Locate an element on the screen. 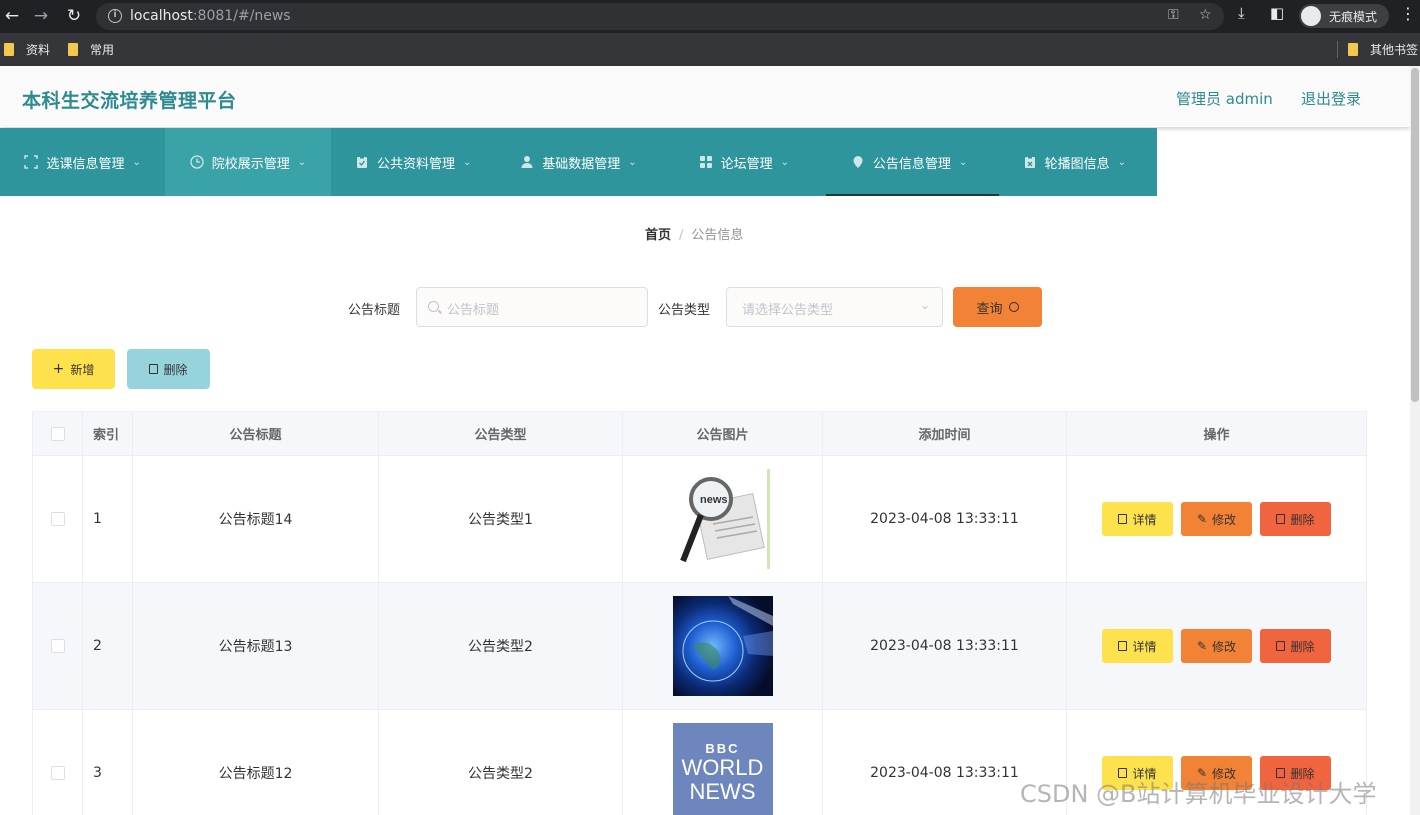  type-select: 请选择公告类型 ⌄ is located at coordinates (834, 307).